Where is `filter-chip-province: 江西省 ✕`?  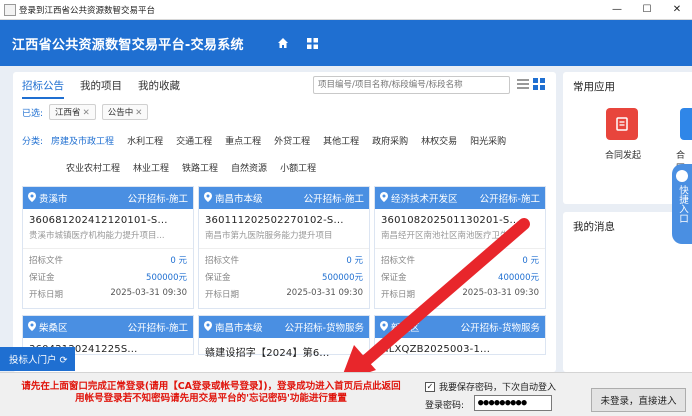
filter-chip-province: 江西省 ✕ is located at coordinates (72, 112).